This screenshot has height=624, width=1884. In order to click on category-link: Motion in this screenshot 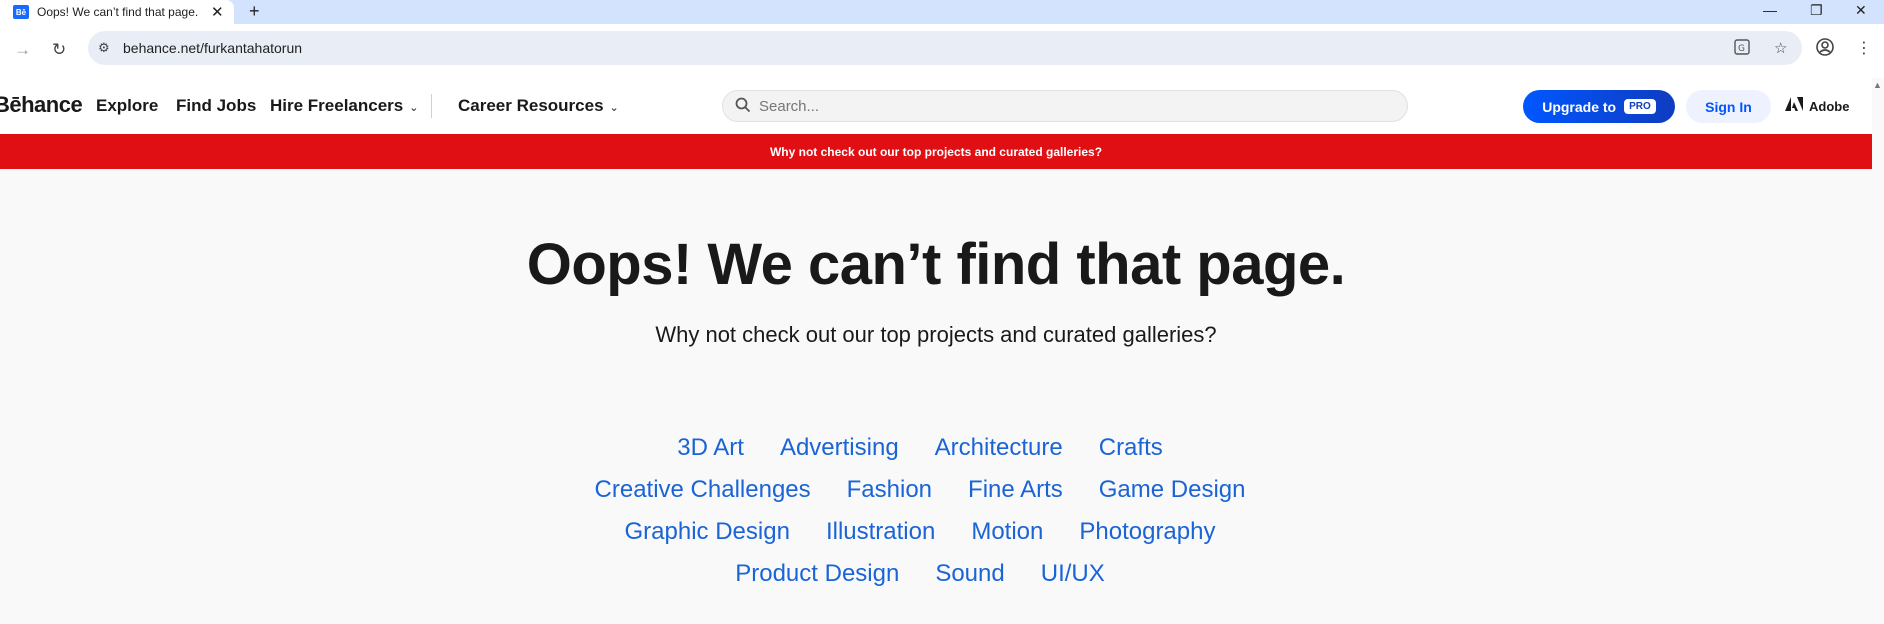, I will do `click(1007, 532)`.